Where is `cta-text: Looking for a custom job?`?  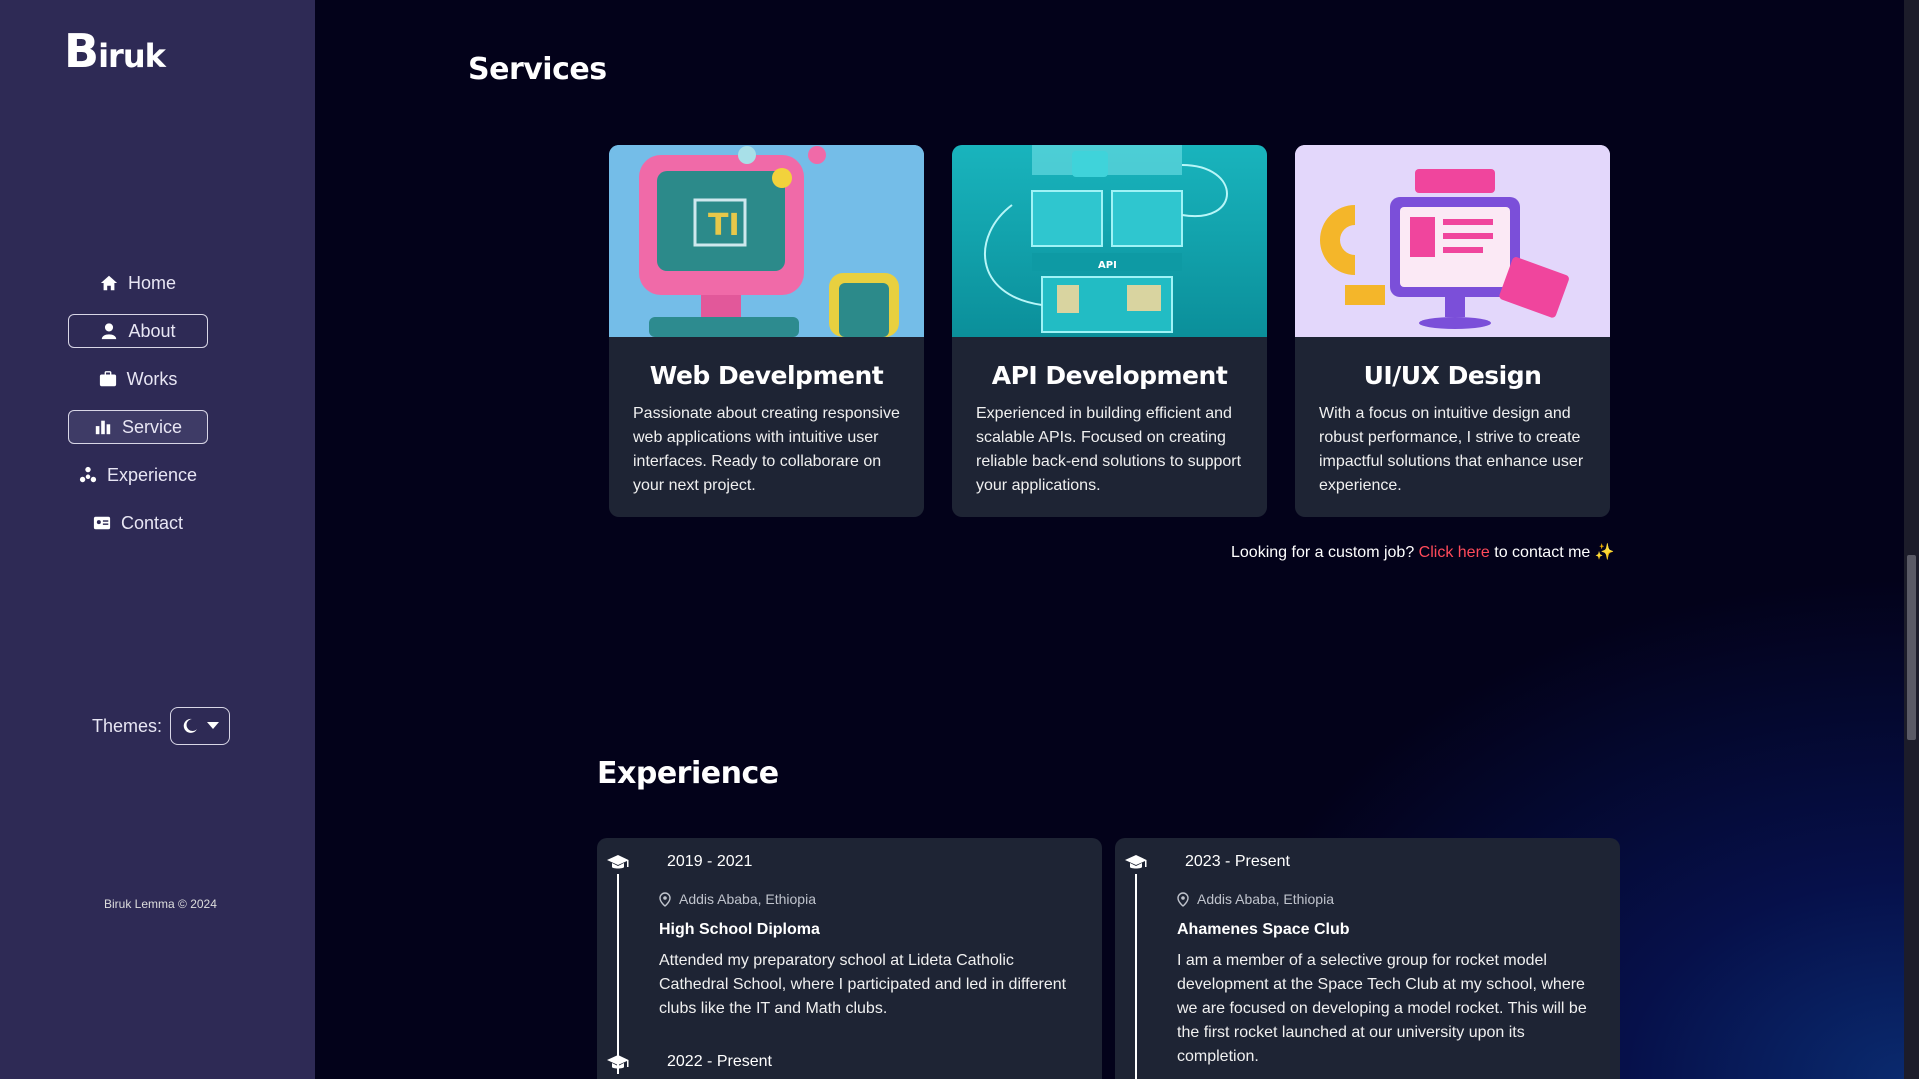 cta-text: Looking for a custom job? is located at coordinates (1323, 552).